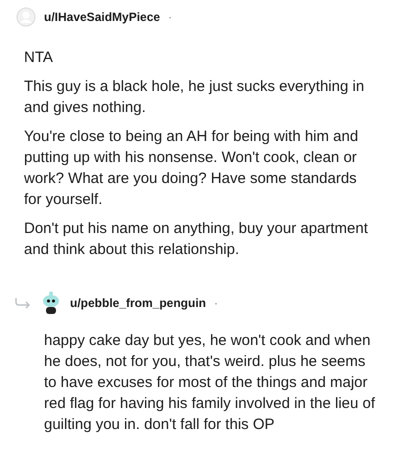  I want to click on avatar-icon, so click(26, 17).